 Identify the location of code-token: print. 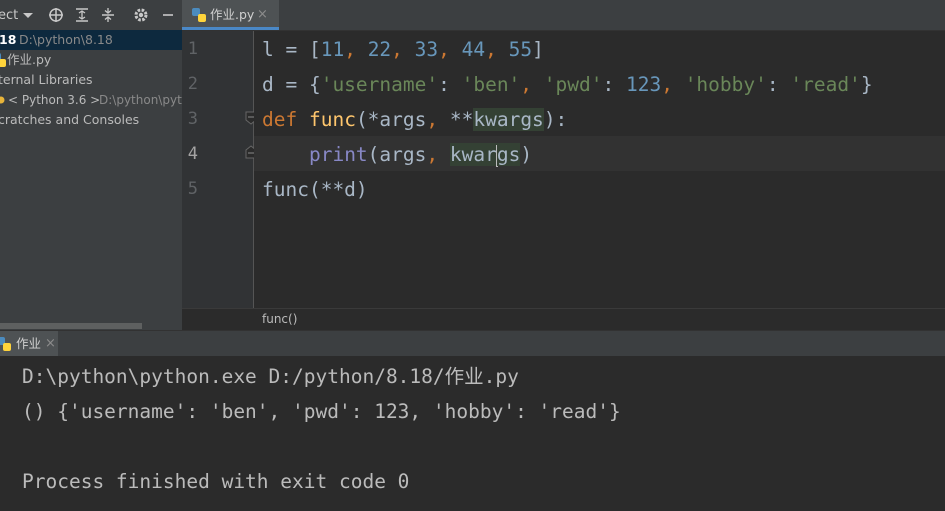
(338, 154).